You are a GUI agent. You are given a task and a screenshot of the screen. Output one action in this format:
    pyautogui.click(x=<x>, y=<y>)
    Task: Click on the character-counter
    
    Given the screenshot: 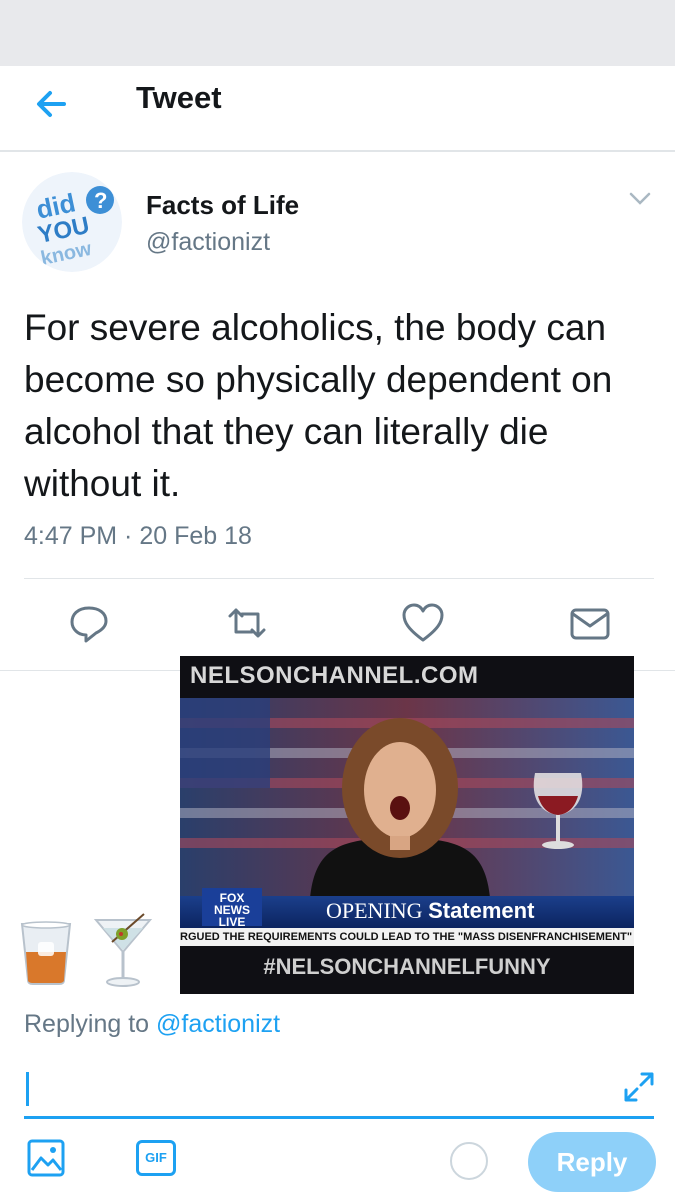 What is the action you would take?
    pyautogui.click(x=469, y=1161)
    